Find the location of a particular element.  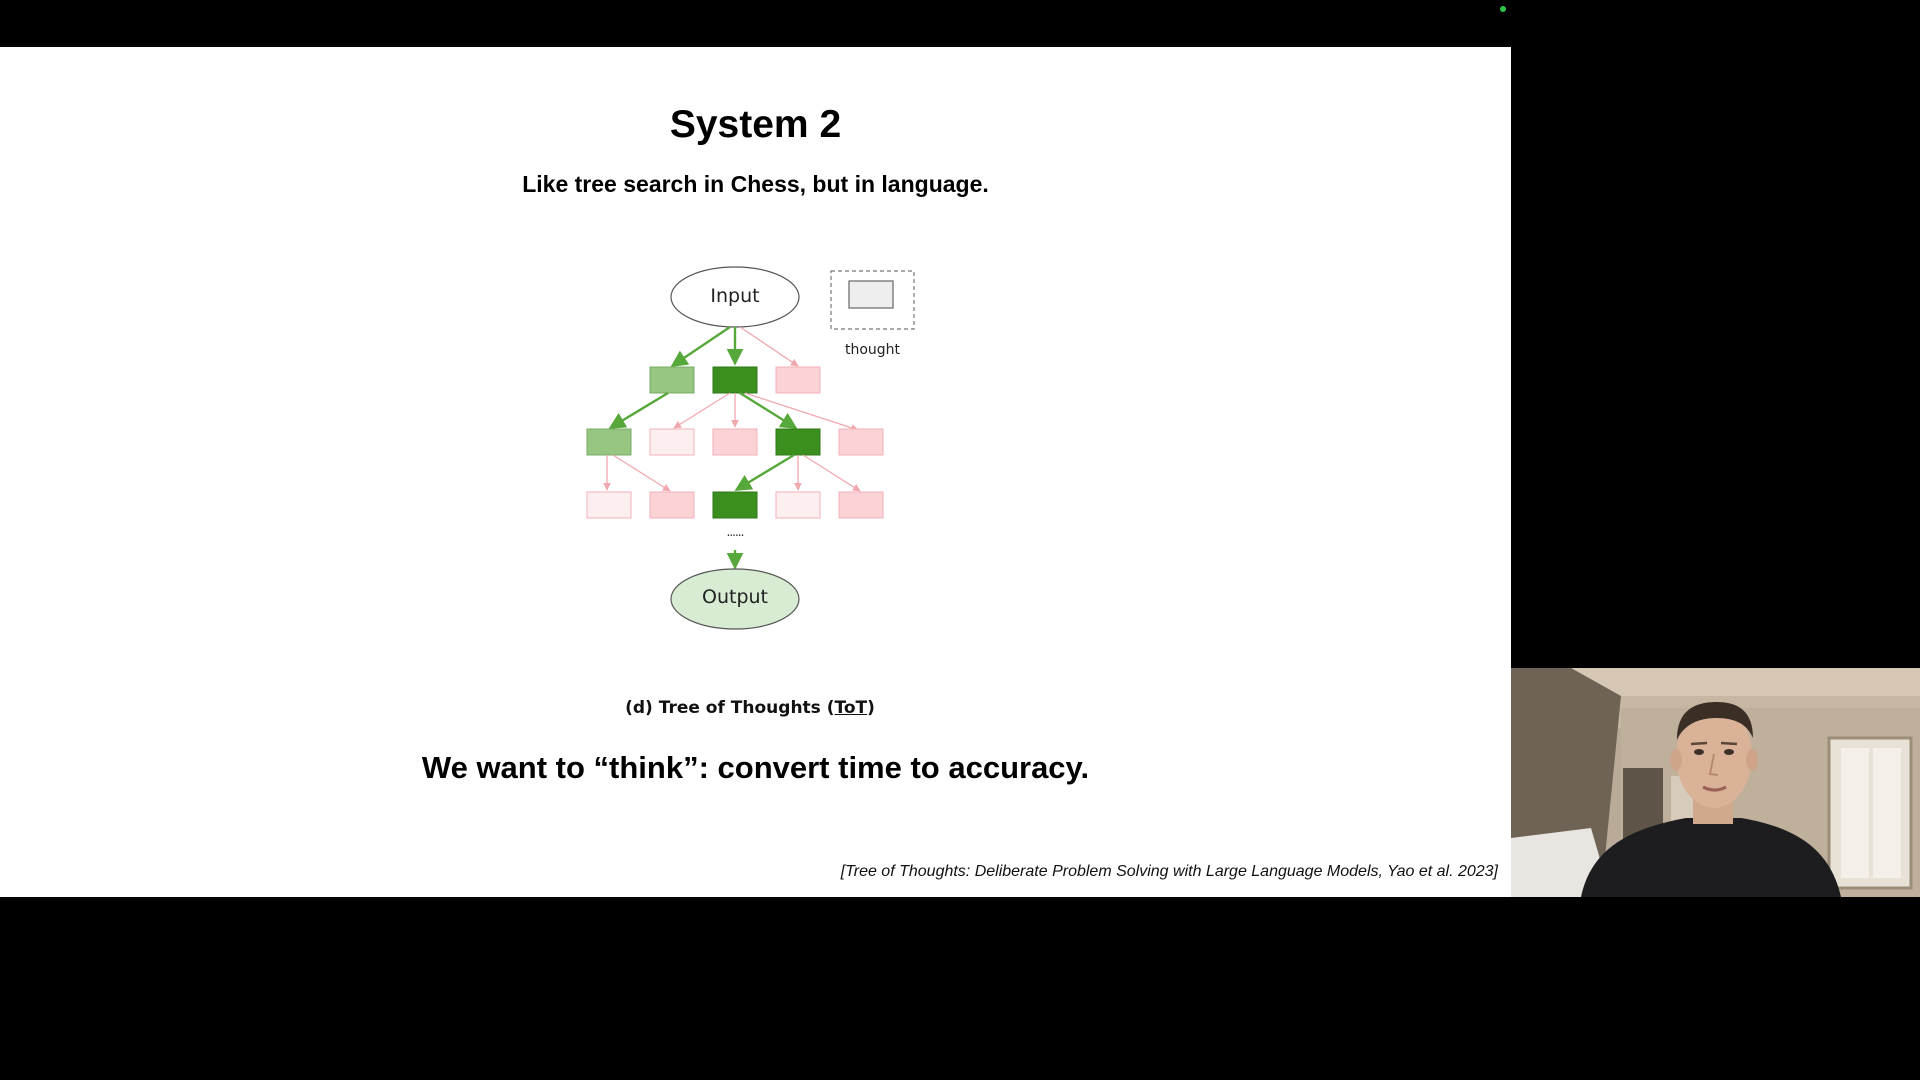

tree-diagram-svg is located at coordinates (750, 448).